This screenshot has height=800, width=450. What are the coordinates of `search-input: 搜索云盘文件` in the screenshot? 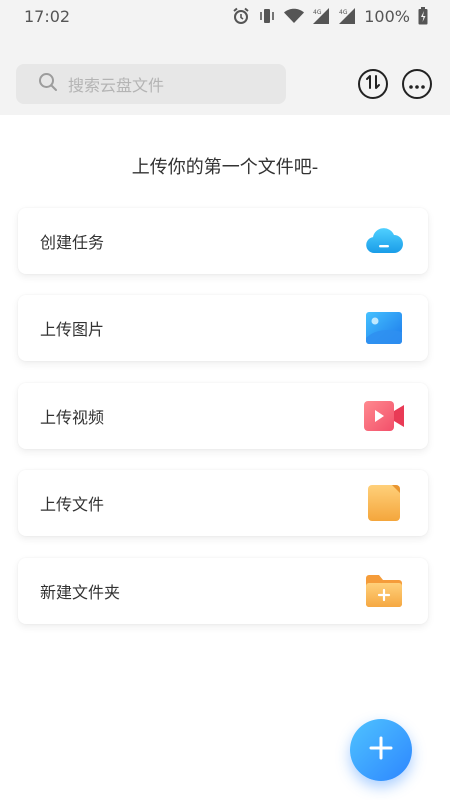 It's located at (151, 84).